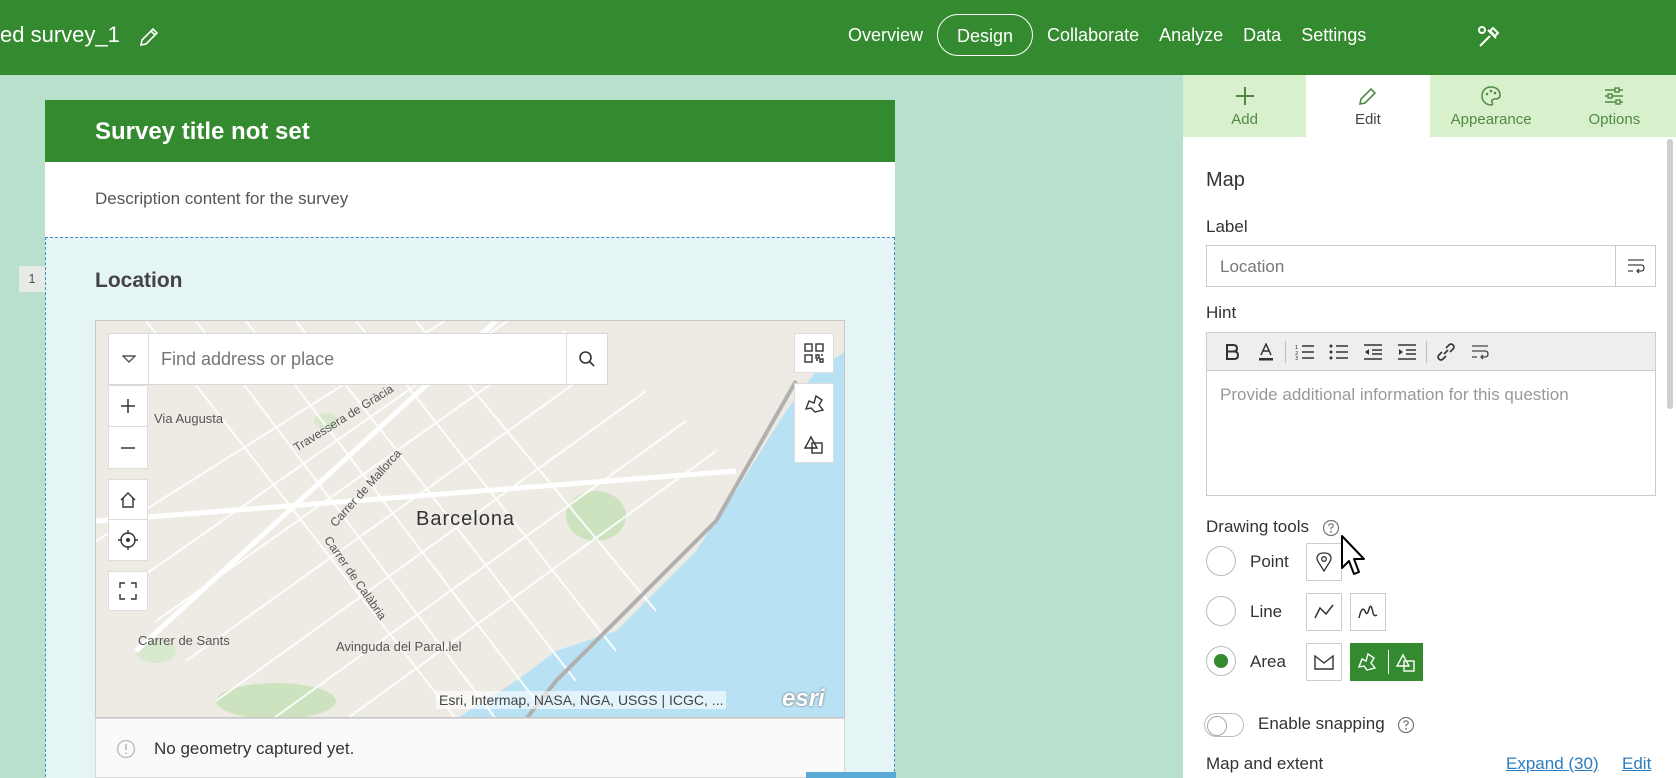 The height and width of the screenshot is (778, 1676). What do you see at coordinates (1266, 611) in the screenshot?
I see `line-label: Line` at bounding box center [1266, 611].